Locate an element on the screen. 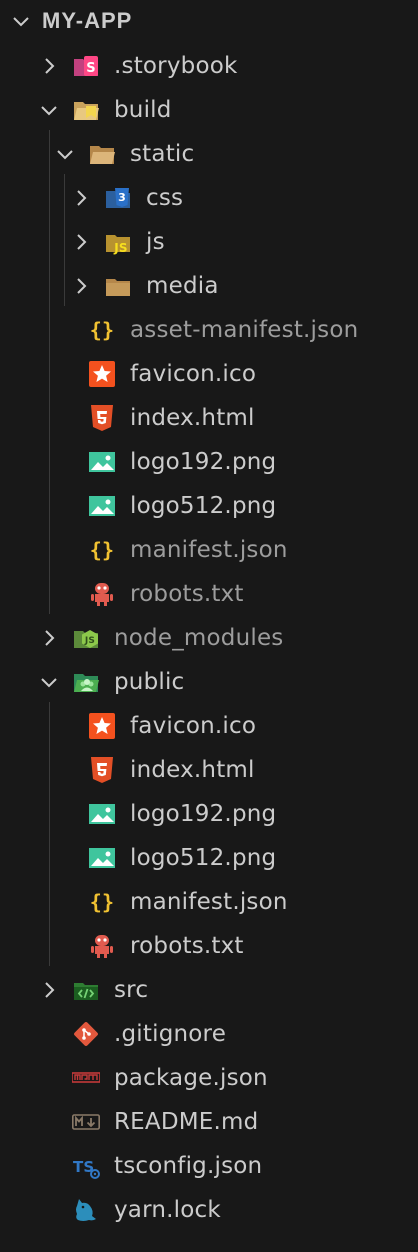  build-folder-open-icon is located at coordinates (86, 110).